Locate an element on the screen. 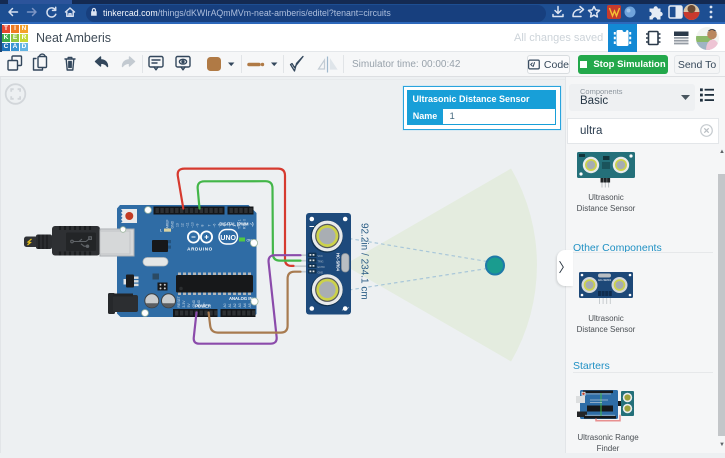 This screenshot has width=725, height=458. svg-text: ECHO is located at coordinates (321, 267).